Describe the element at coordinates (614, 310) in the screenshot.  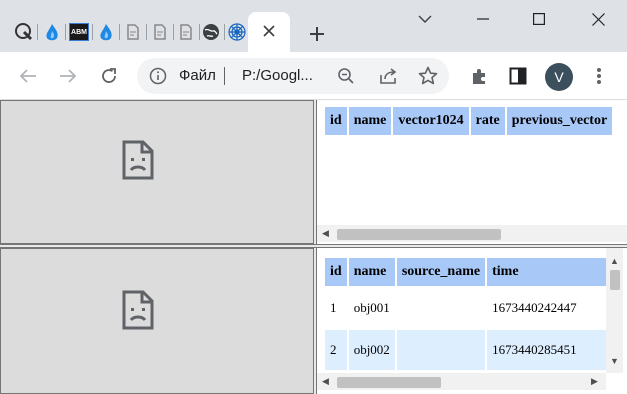
I see `vertical-scrollbar: ▲ ▼` at that location.